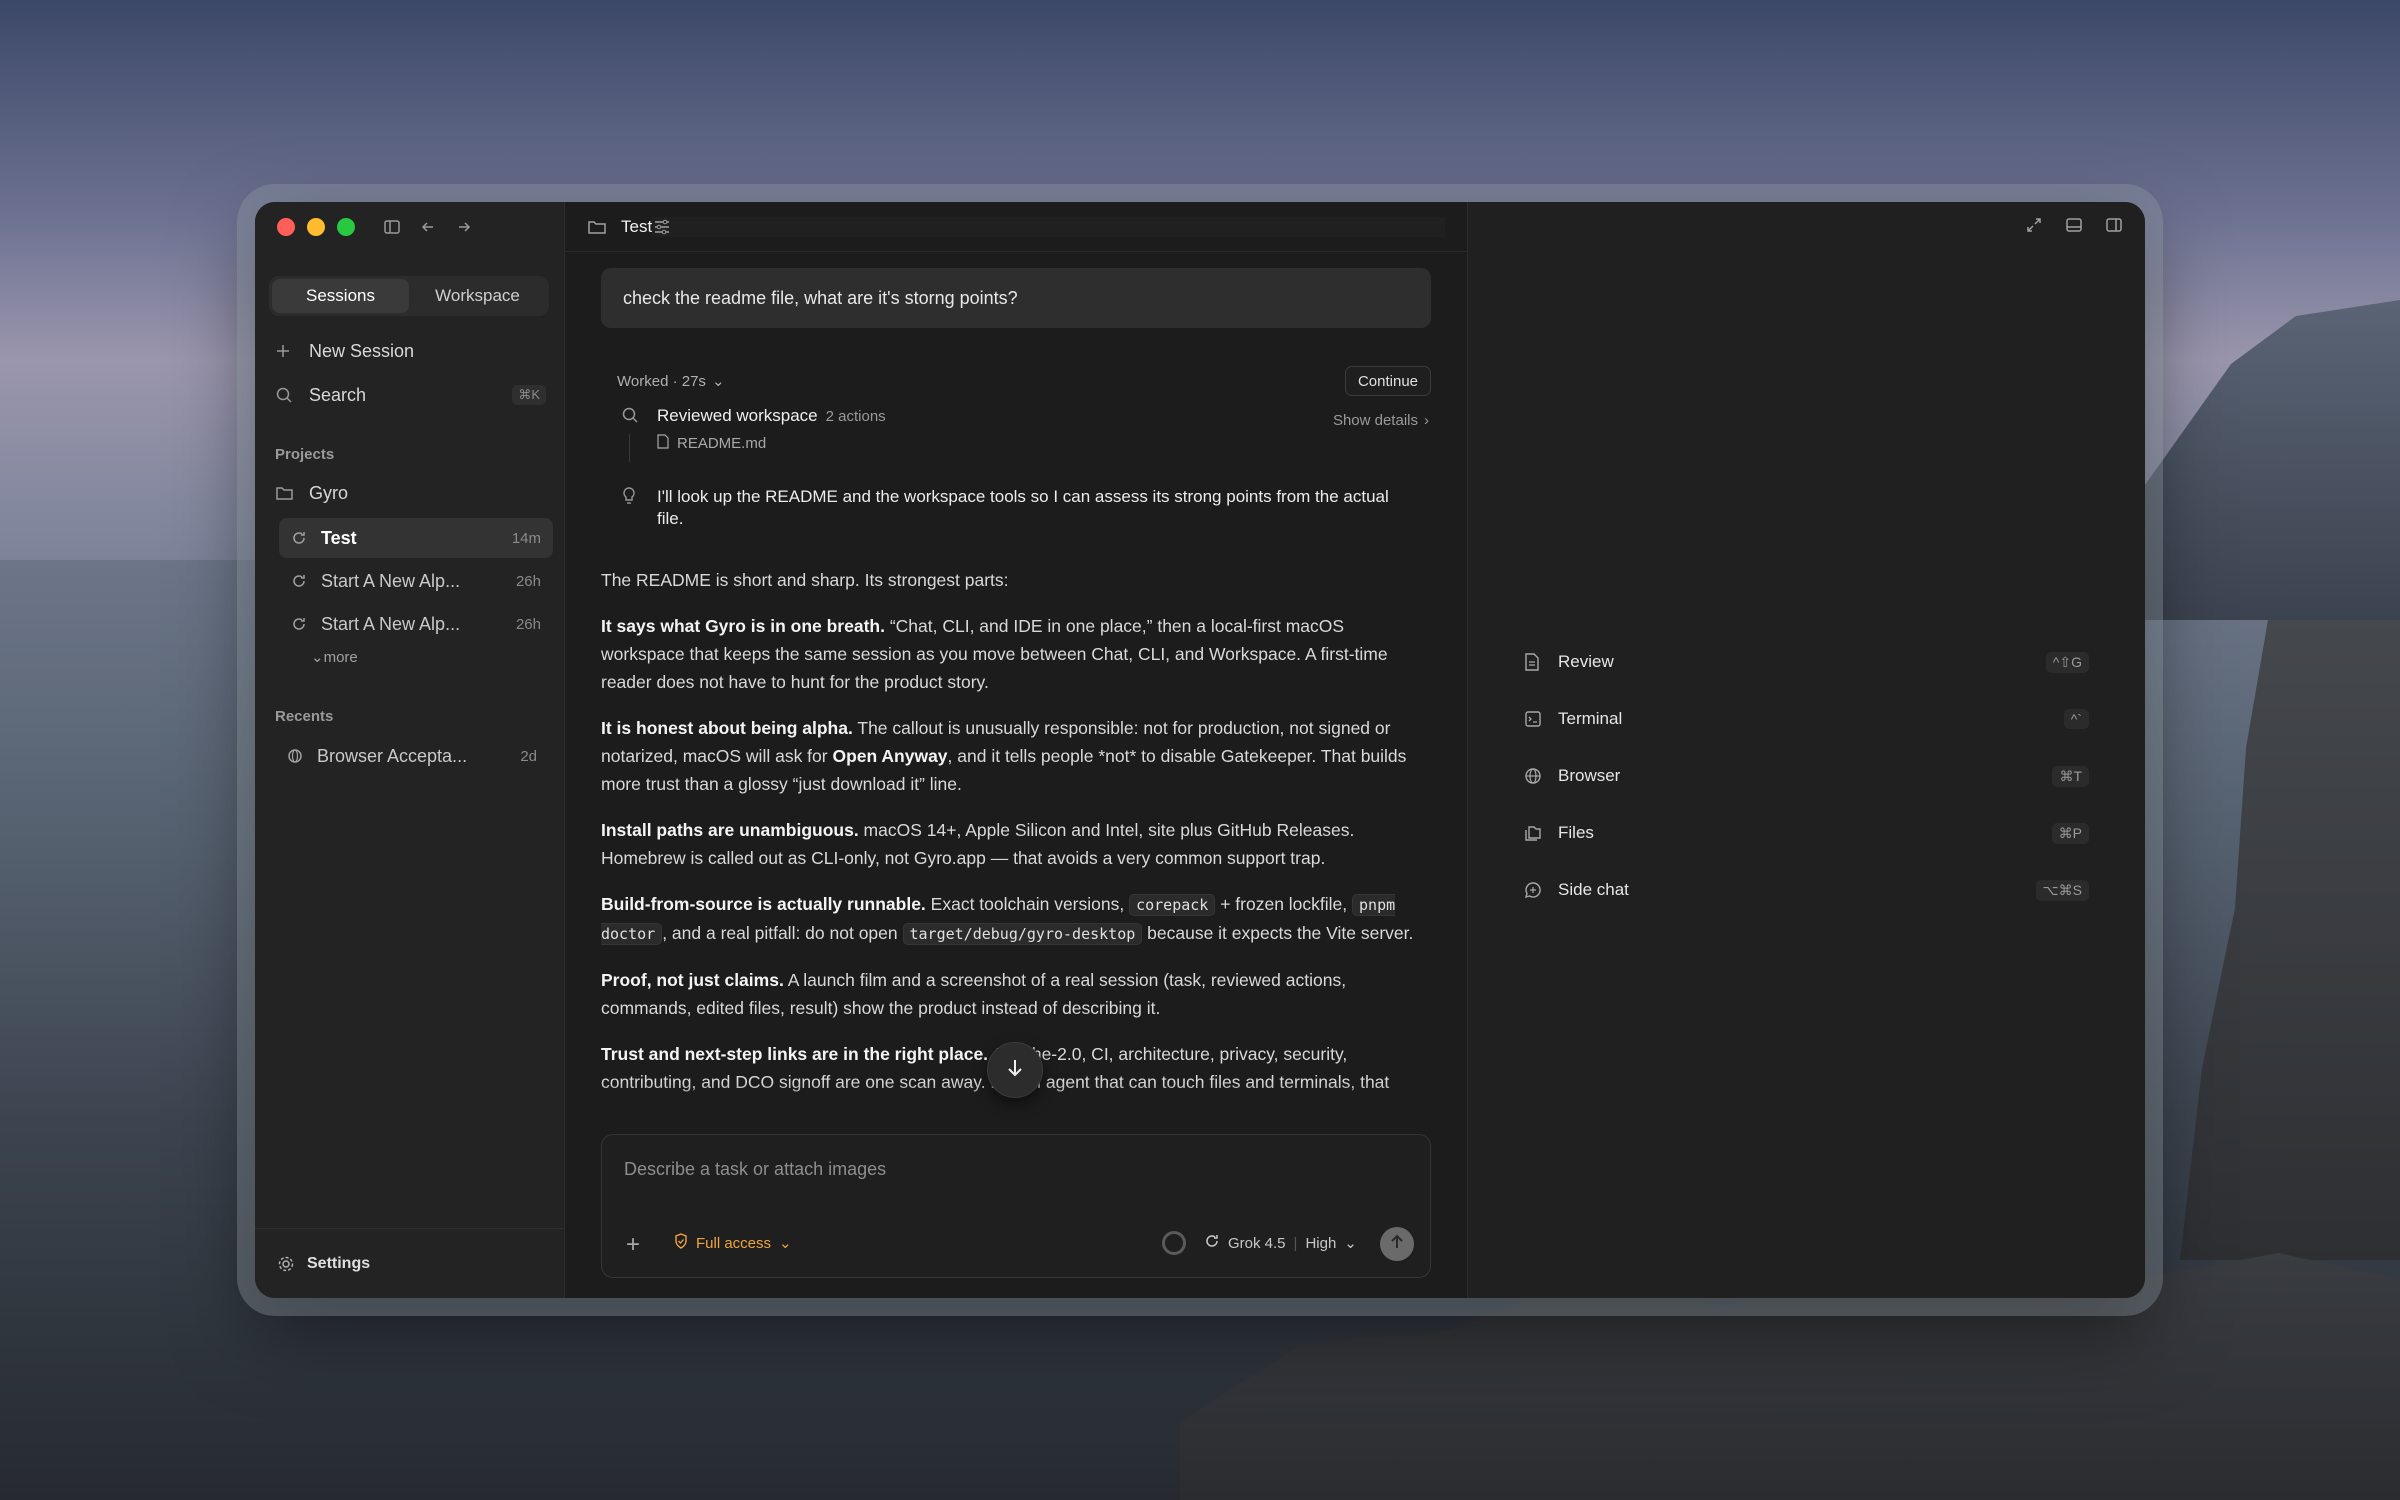 The width and height of the screenshot is (2400, 1500). Describe the element at coordinates (722, 443) in the screenshot. I see `file-name: README.md` at that location.